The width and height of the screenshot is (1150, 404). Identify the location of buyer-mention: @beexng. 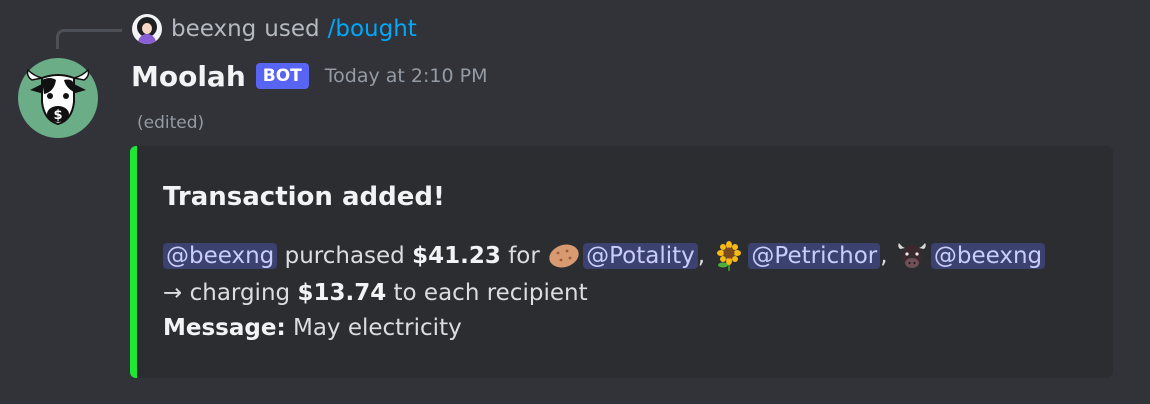
(220, 256).